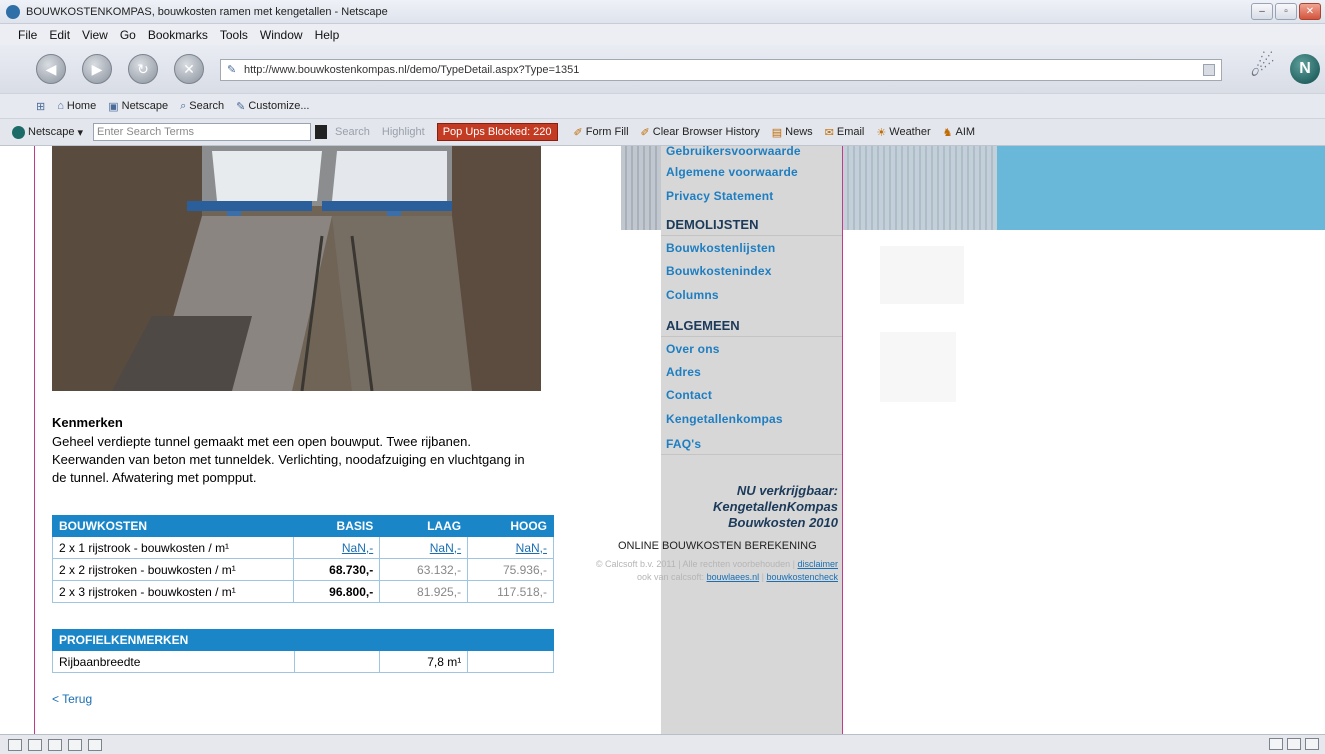 This screenshot has width=1325, height=754. What do you see at coordinates (510, 591) in the screenshot?
I see `hoog-value: 117.518,-` at bounding box center [510, 591].